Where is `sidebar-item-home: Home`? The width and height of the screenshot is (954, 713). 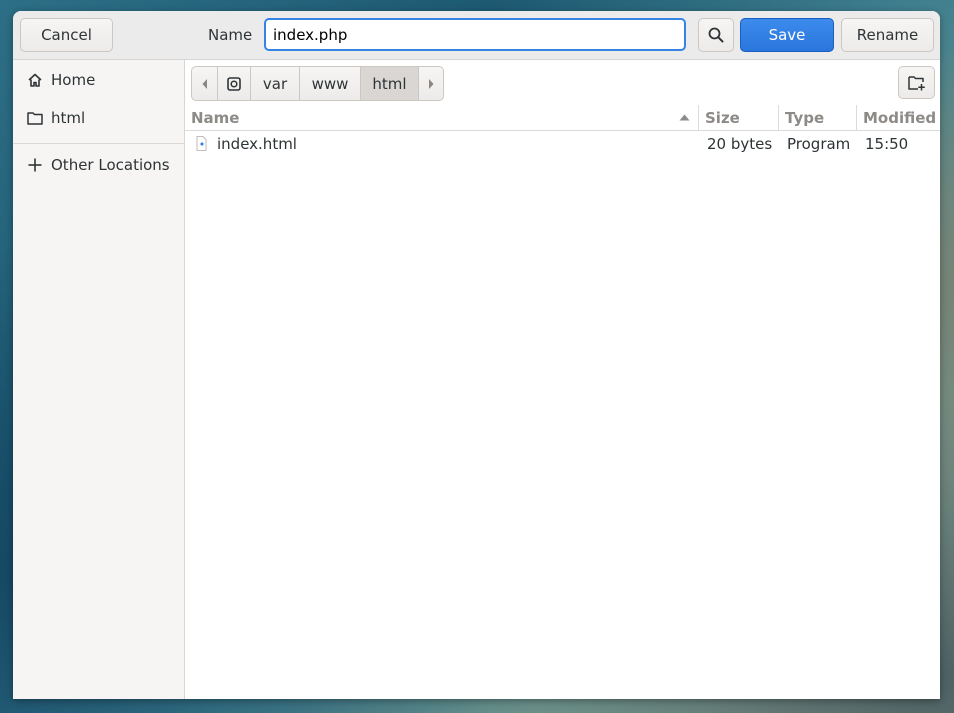 sidebar-item-home: Home is located at coordinates (98, 80).